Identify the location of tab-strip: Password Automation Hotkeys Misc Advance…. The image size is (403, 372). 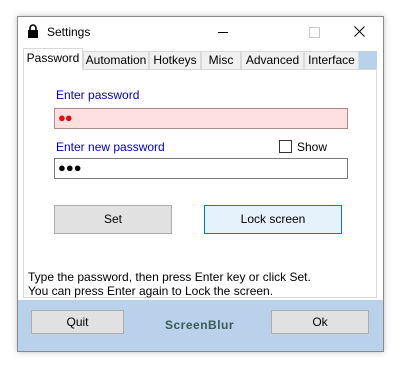
(193, 59).